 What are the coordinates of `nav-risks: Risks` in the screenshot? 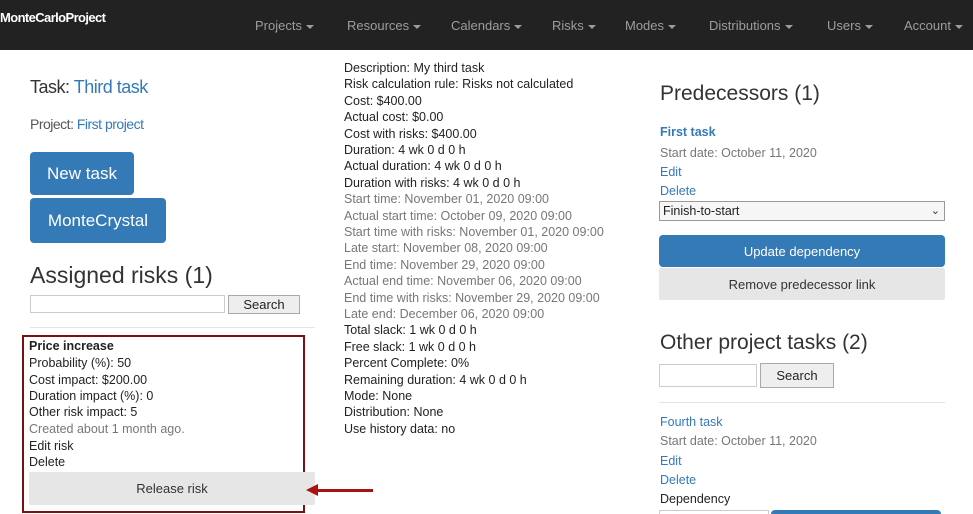 It's located at (574, 25).